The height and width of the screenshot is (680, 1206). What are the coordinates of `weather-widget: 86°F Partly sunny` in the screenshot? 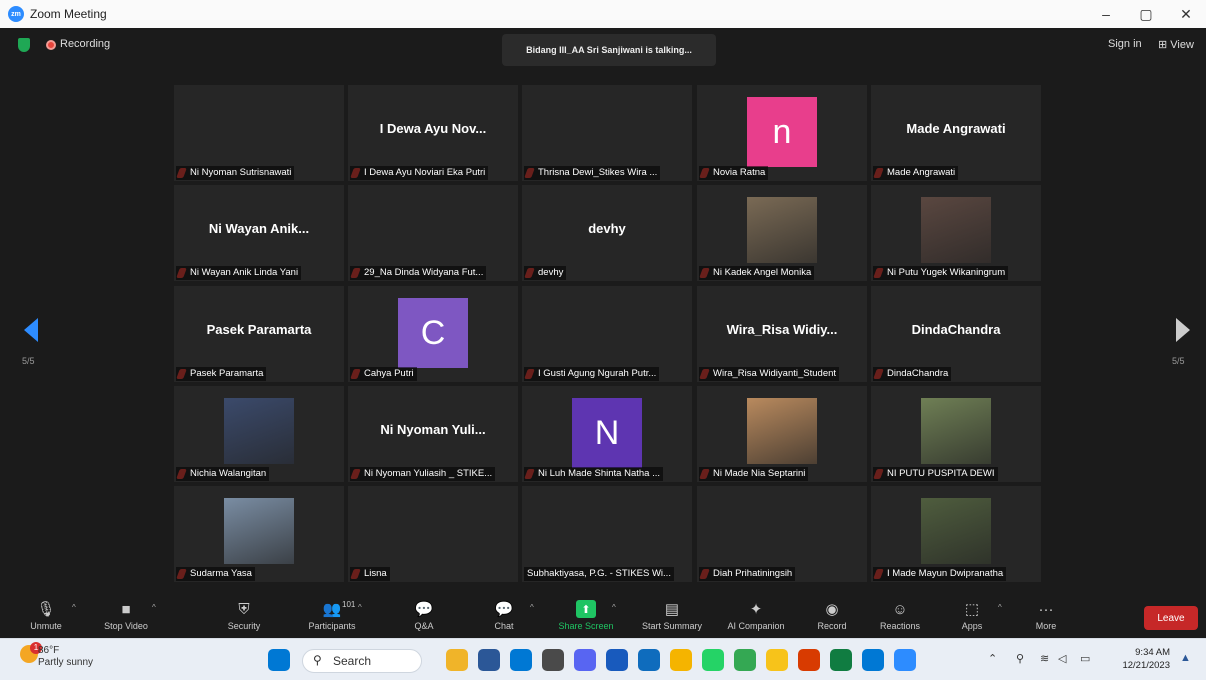 It's located at (65, 657).